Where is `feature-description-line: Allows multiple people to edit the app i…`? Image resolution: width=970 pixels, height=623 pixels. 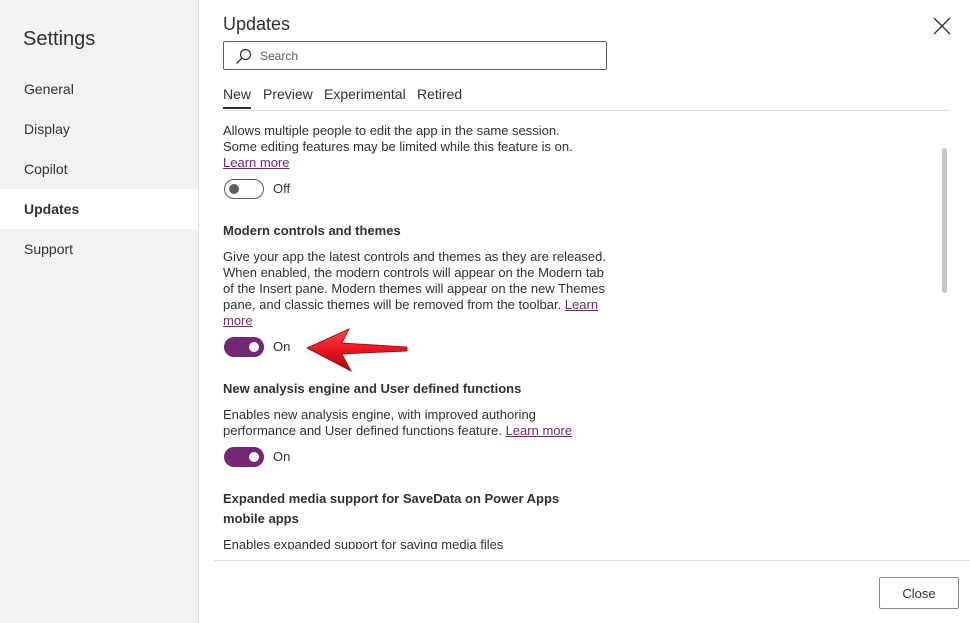 feature-description-line: Allows multiple people to edit the app i… is located at coordinates (391, 130).